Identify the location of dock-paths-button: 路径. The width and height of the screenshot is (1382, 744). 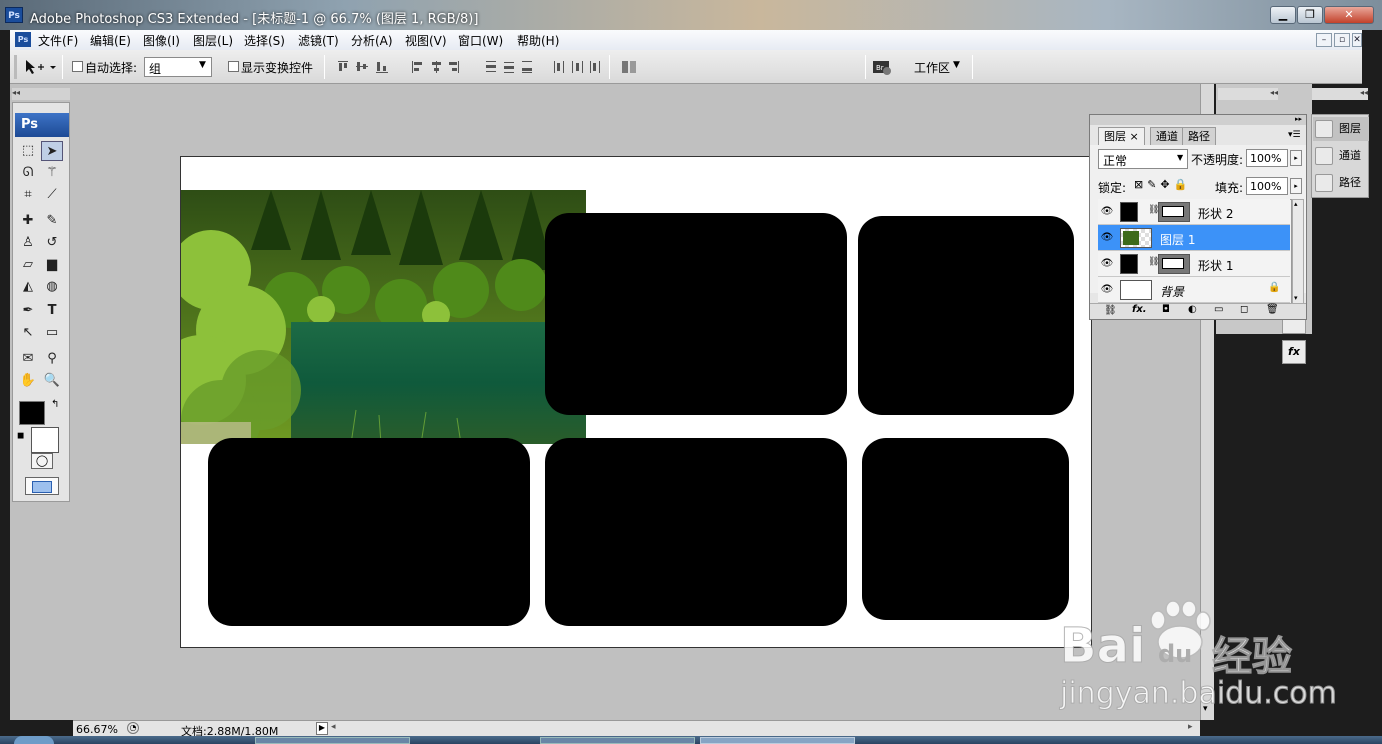
(1341, 183).